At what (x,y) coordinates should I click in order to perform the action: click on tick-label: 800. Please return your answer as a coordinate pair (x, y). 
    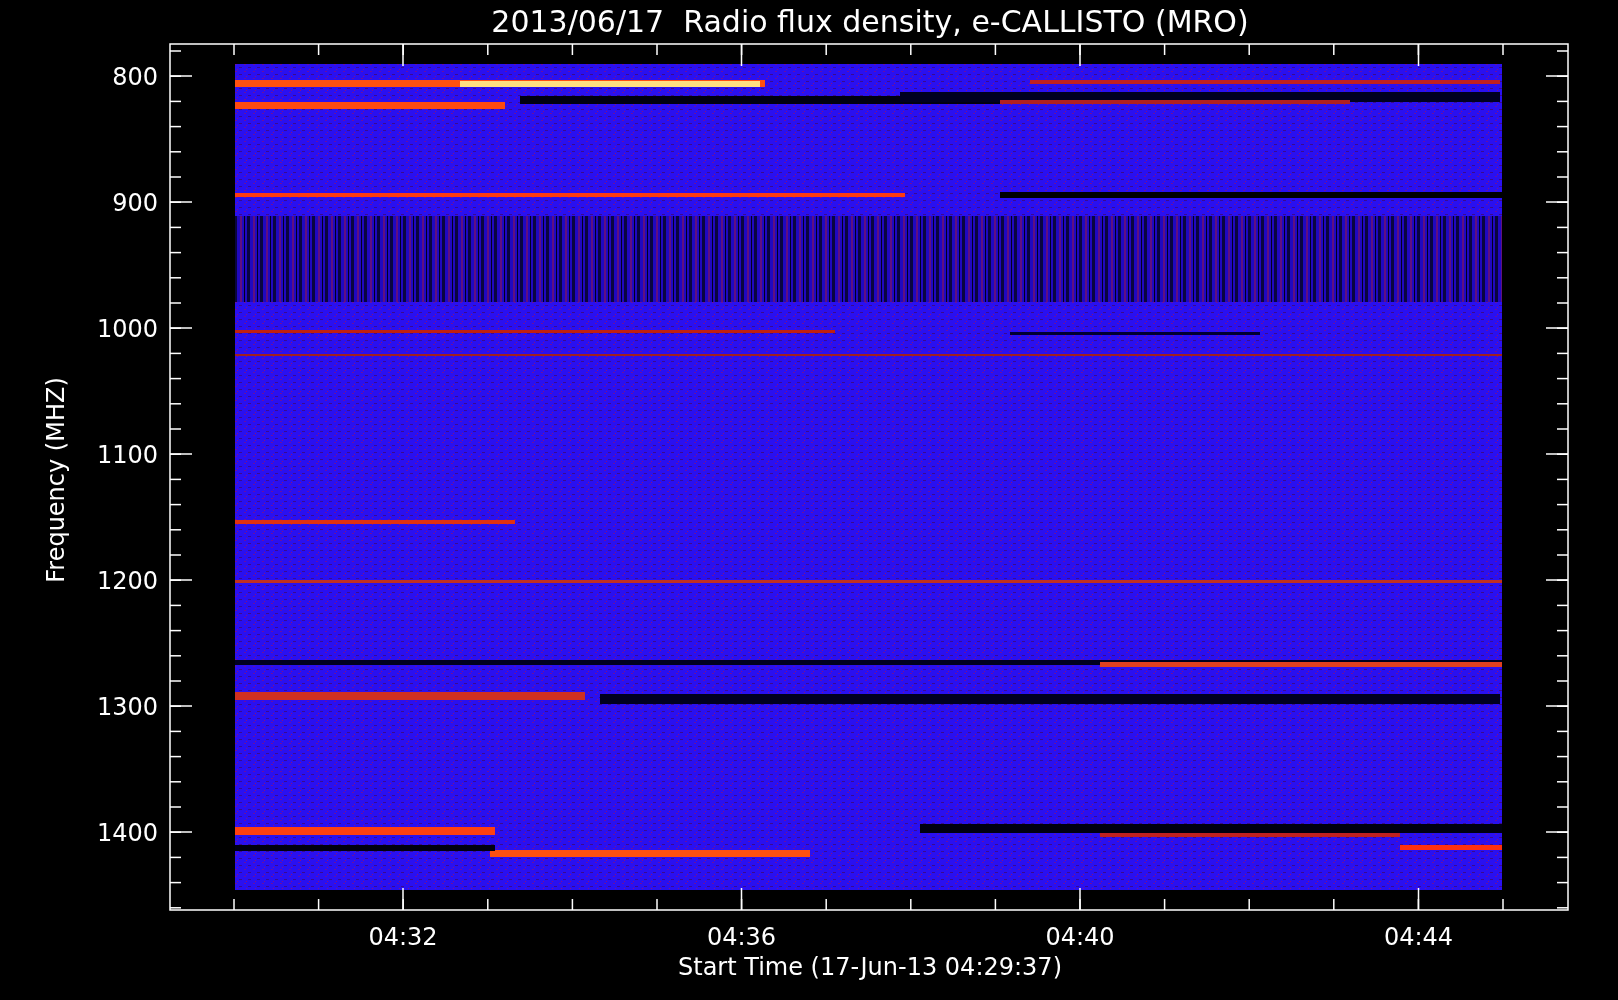
    Looking at the image, I should click on (135, 77).